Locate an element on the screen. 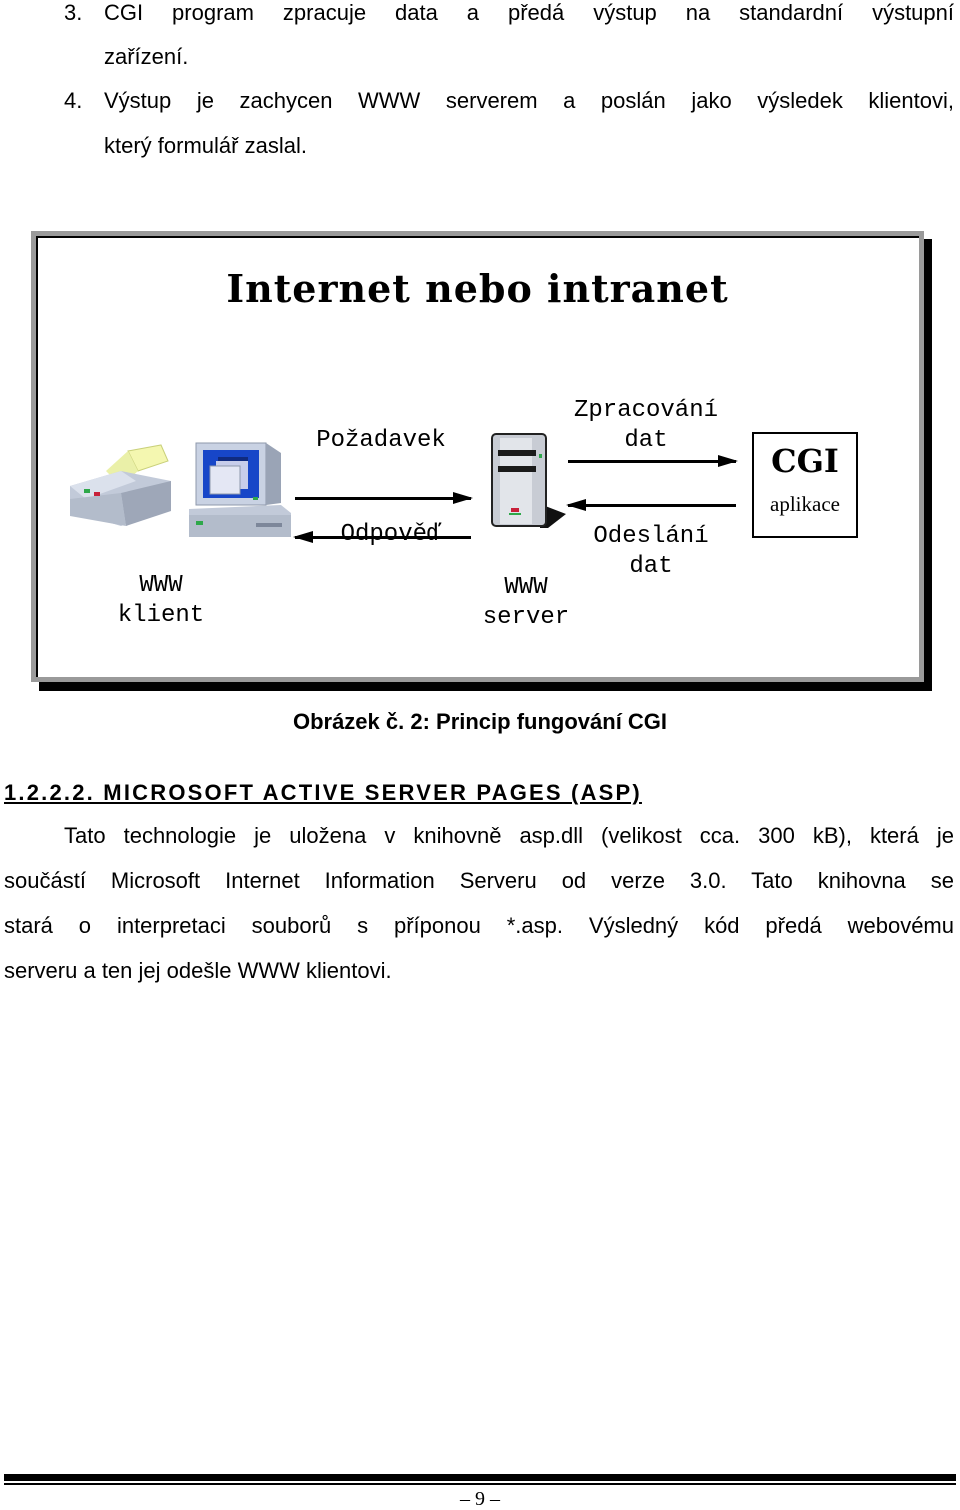 Image resolution: width=960 pixels, height=1510 pixels. computer-icon is located at coordinates (240, 489).